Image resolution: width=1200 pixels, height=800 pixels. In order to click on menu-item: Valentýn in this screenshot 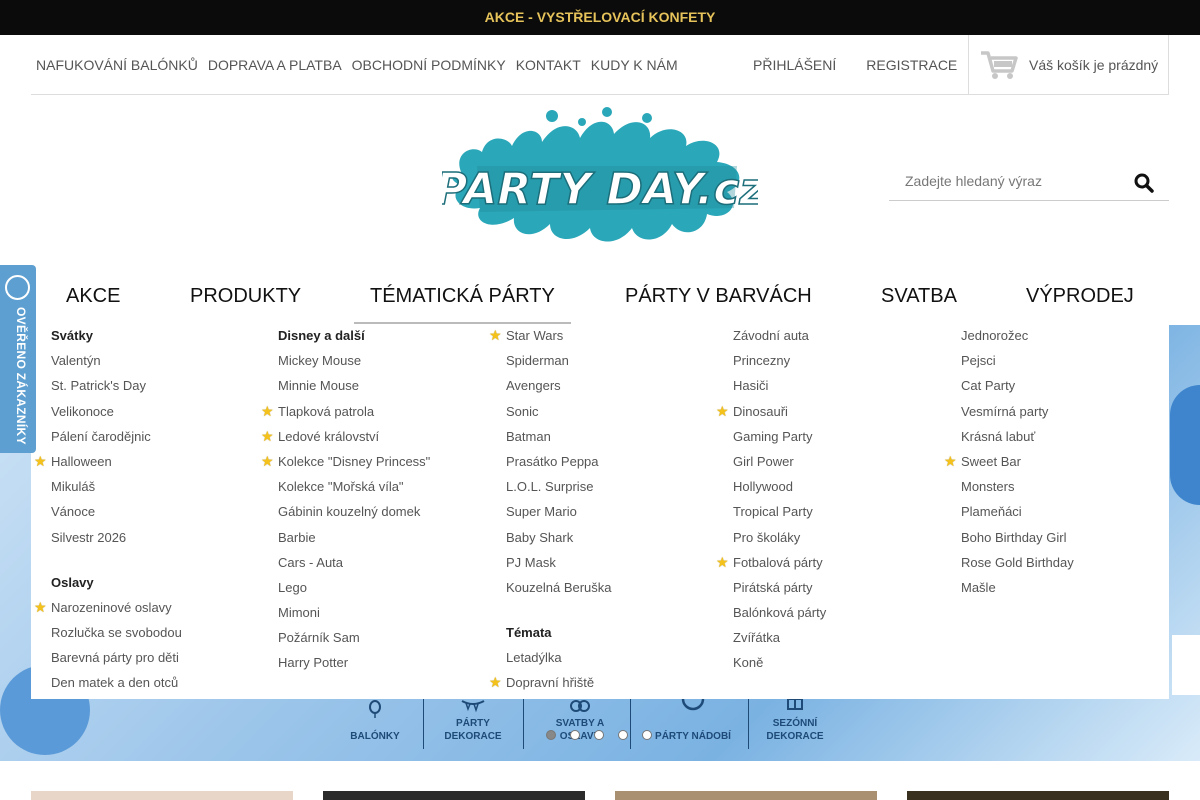, I will do `click(116, 366)`.